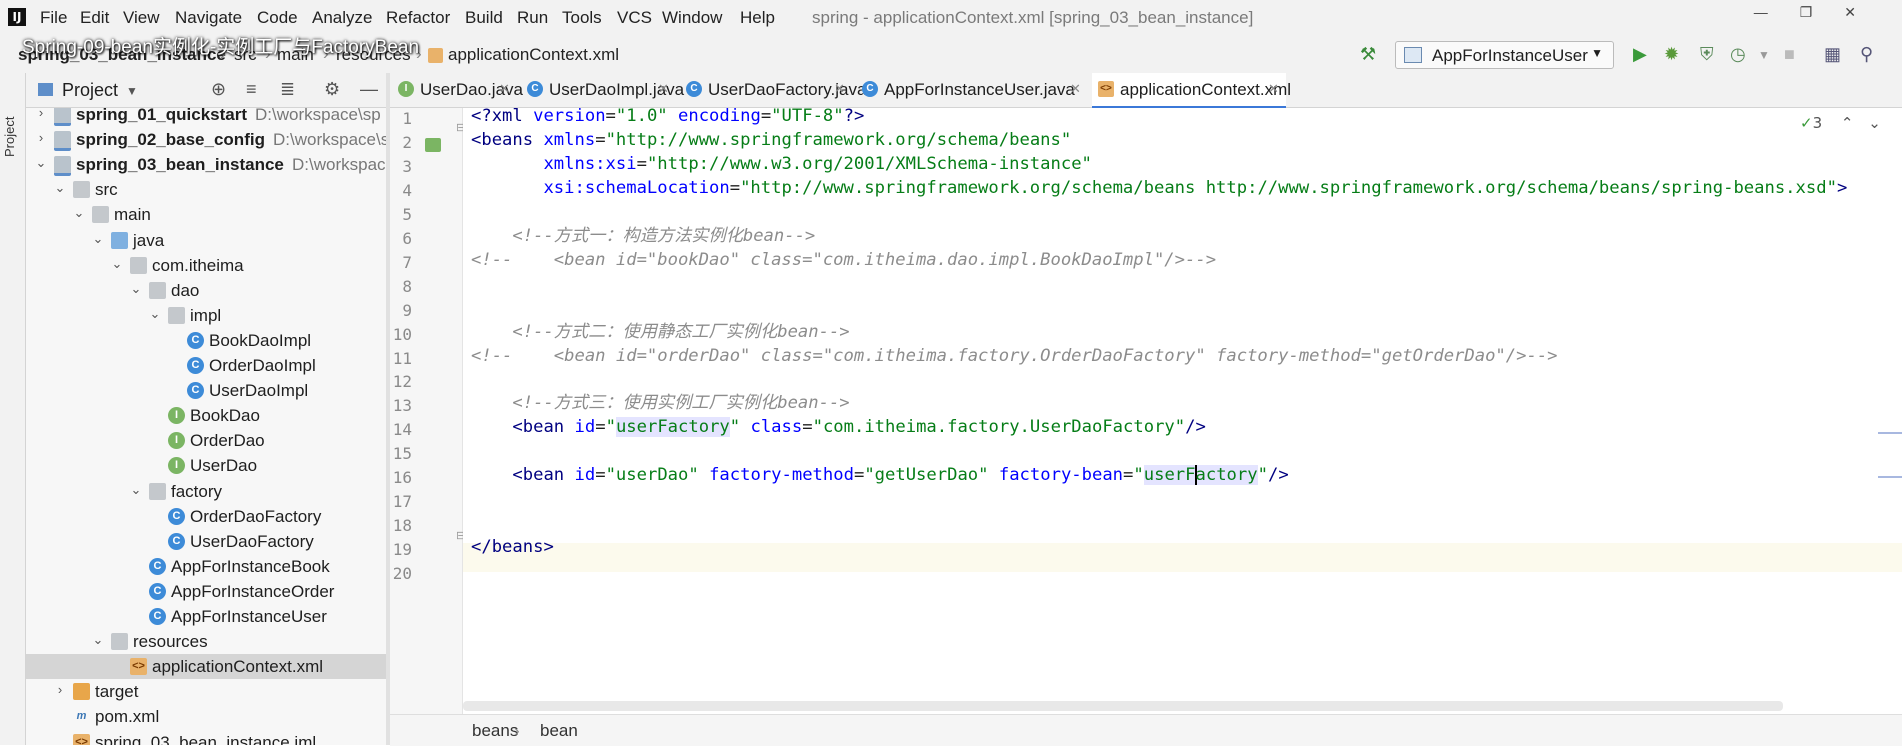 This screenshot has width=1902, height=746. I want to click on search-everywhere-icon: ⚲, so click(1866, 54).